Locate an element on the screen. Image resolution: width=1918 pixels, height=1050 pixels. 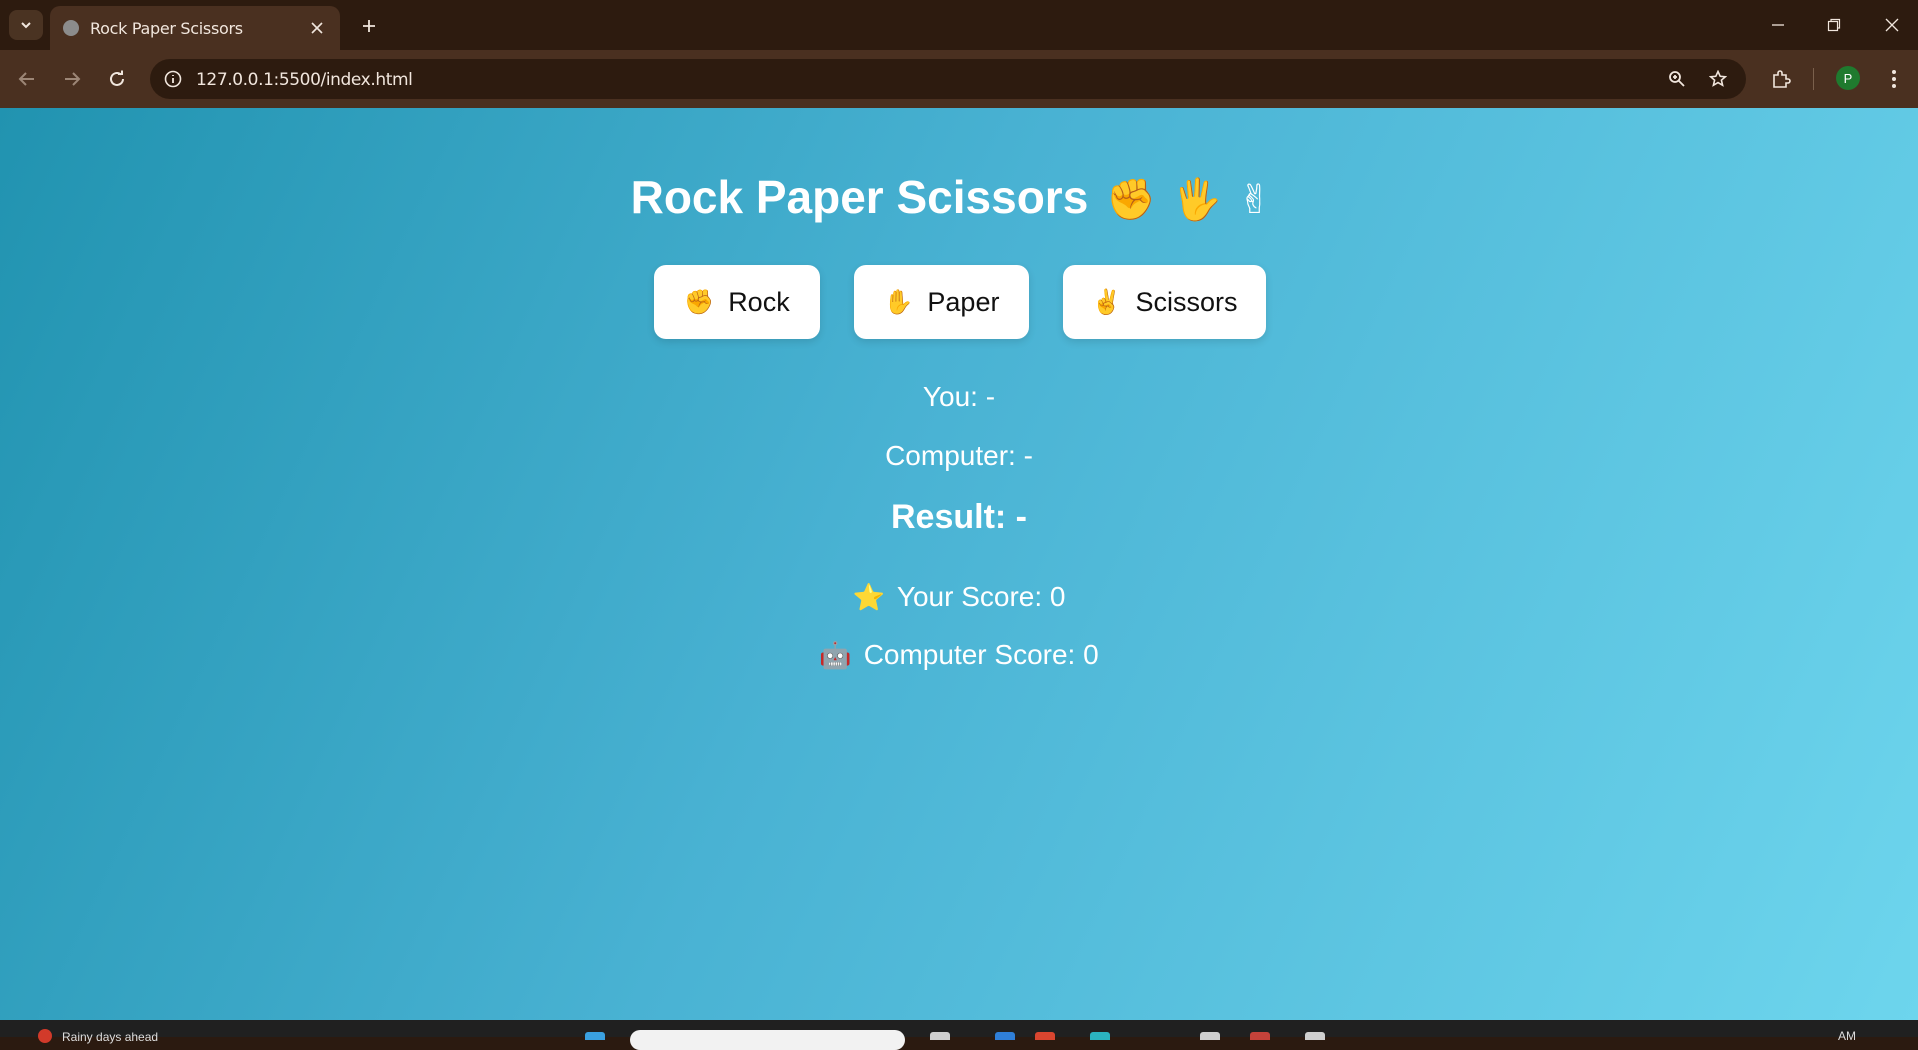
player-score: ⭐ Your Score: 0 is located at coordinates (959, 597).